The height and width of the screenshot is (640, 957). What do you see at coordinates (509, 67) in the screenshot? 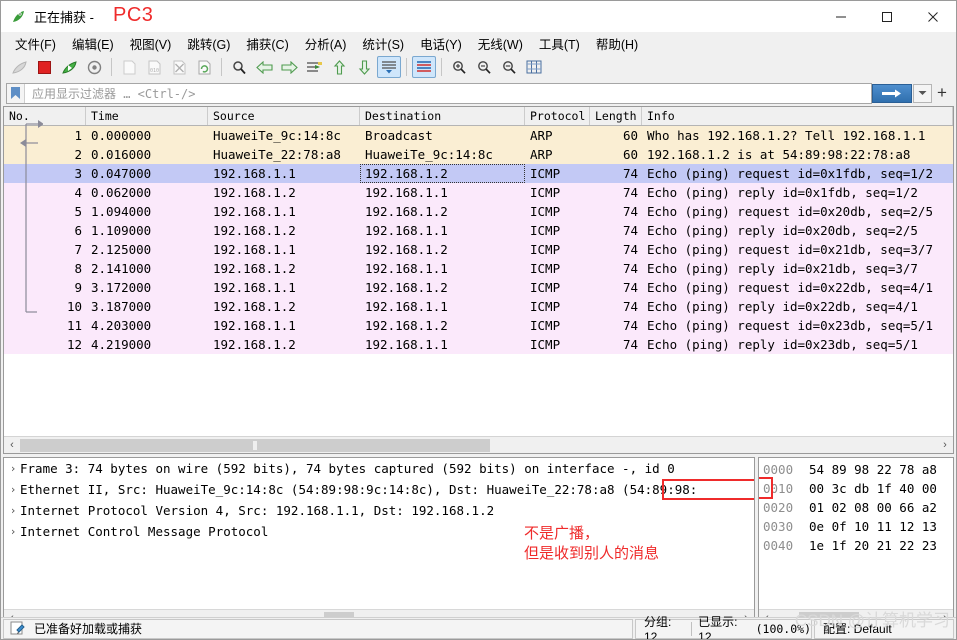
I see `zoom-reset-icon` at bounding box center [509, 67].